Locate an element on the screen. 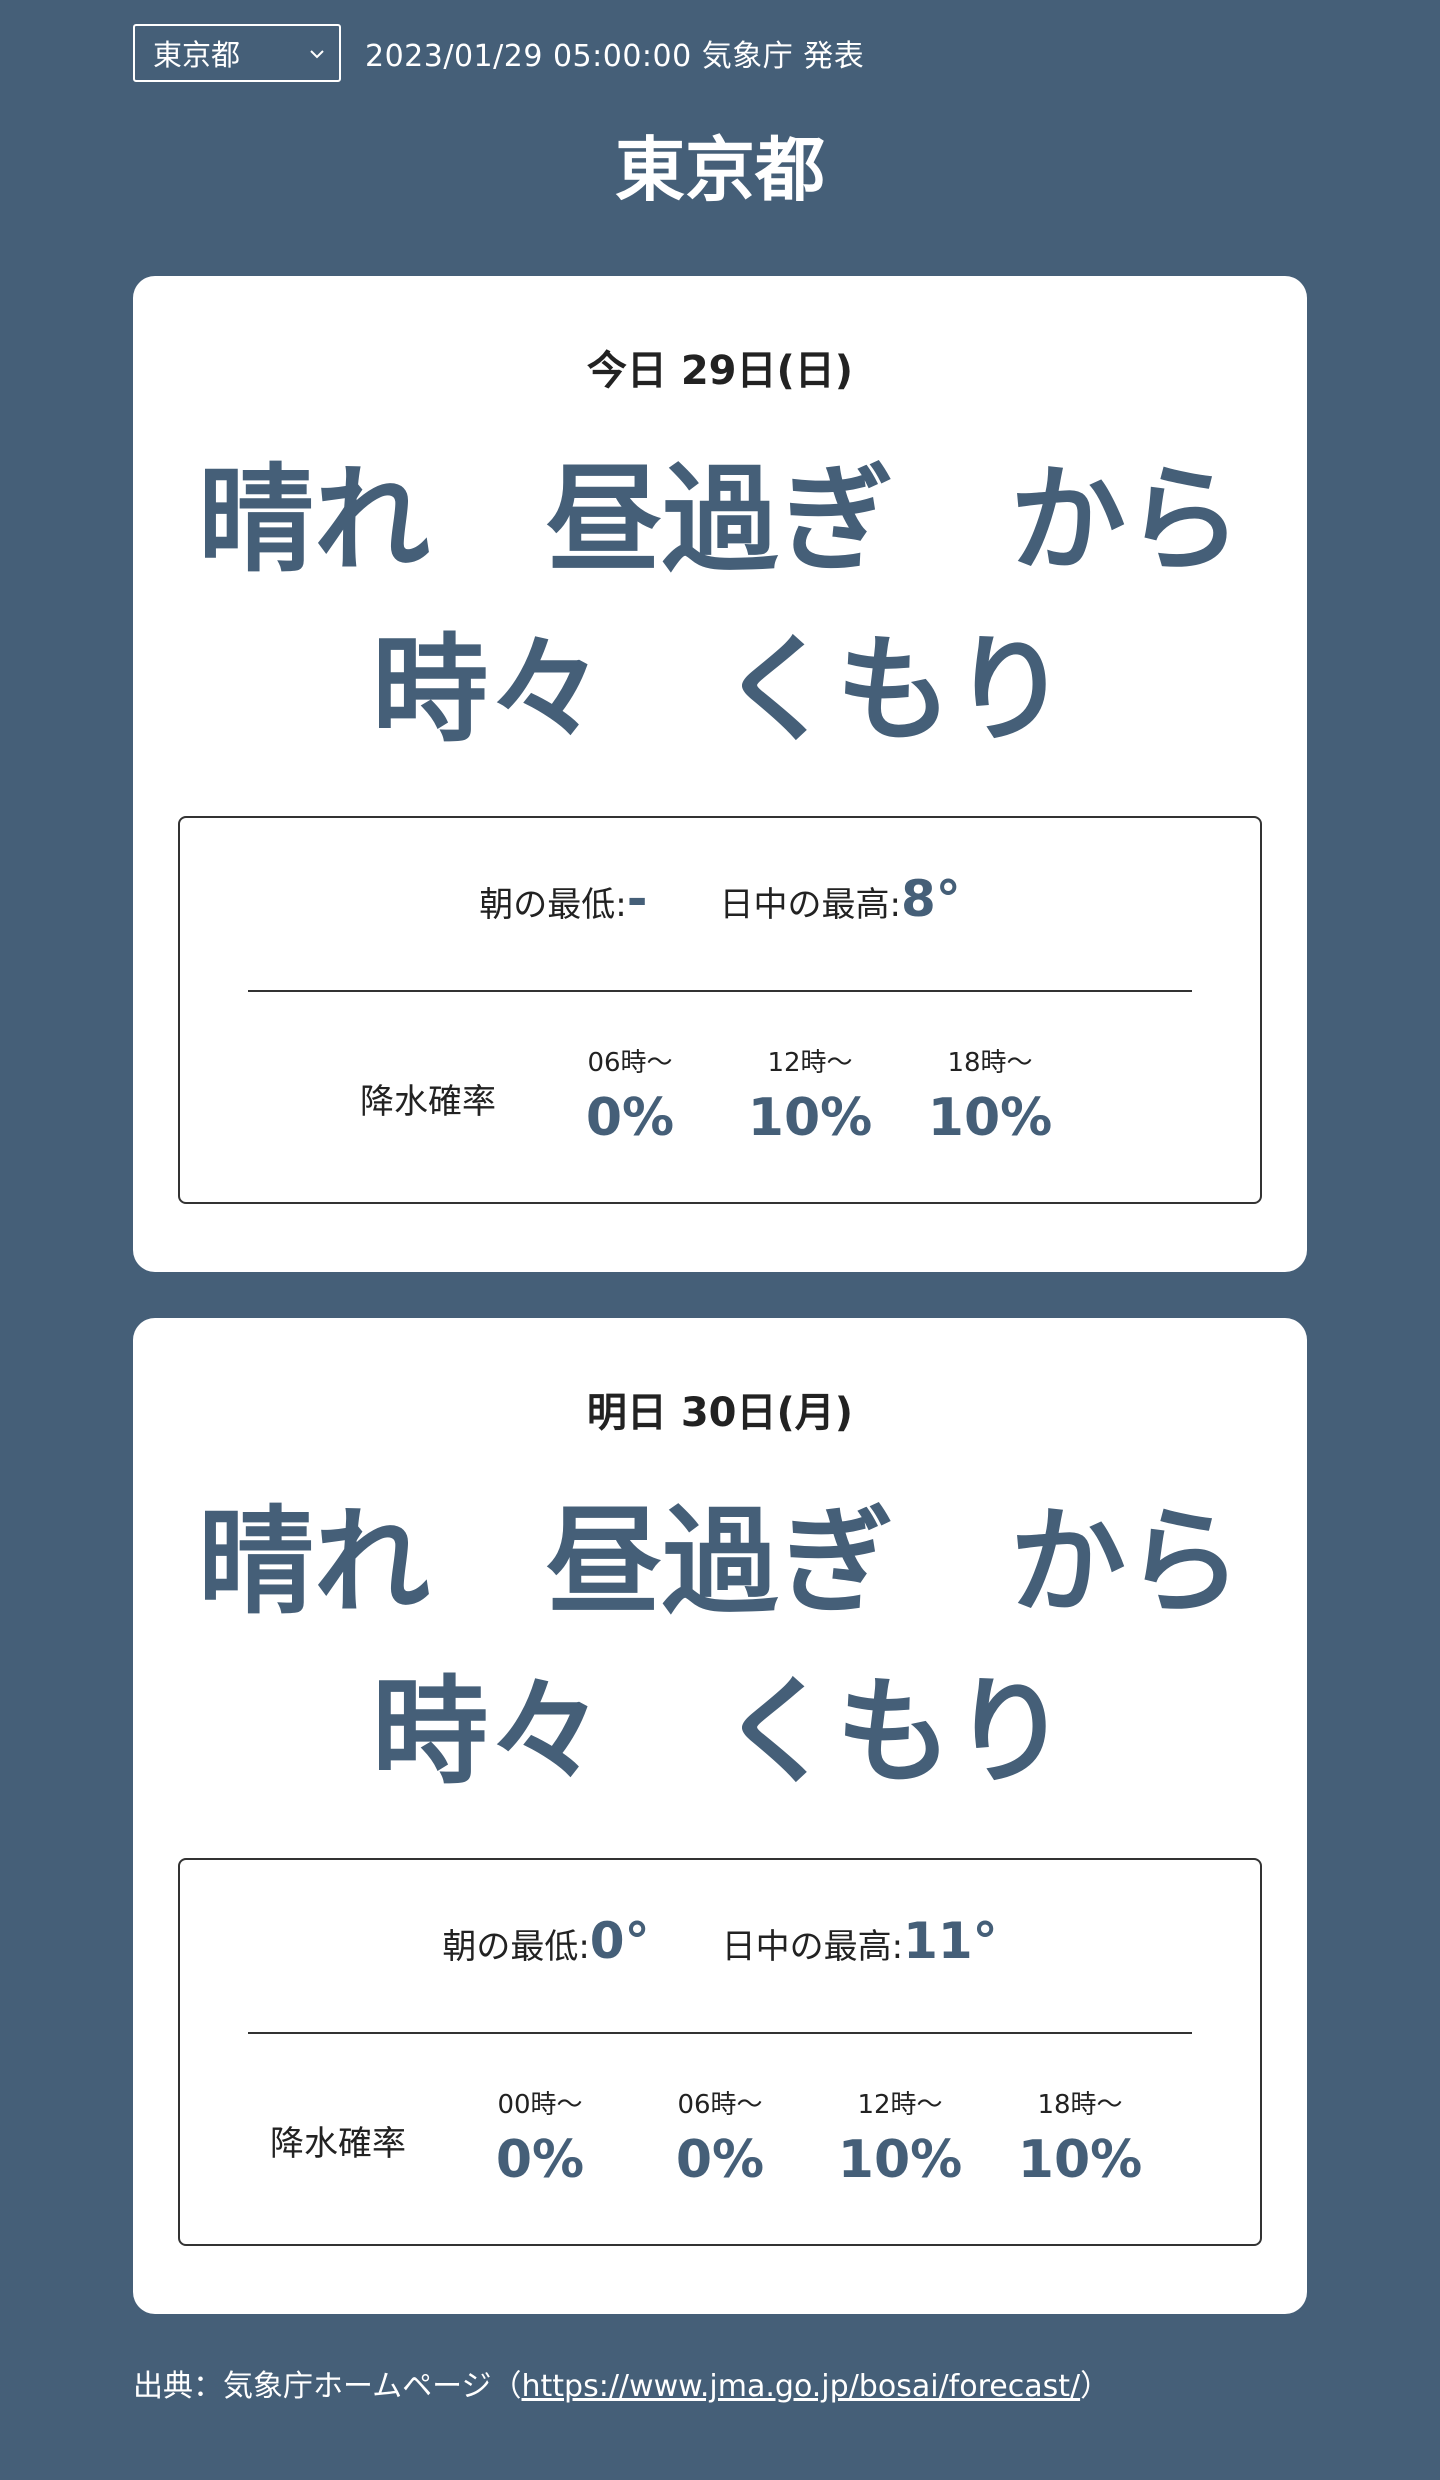  source-prefix: 出典：気象庁ホームページ（ is located at coordinates (327, 2386).